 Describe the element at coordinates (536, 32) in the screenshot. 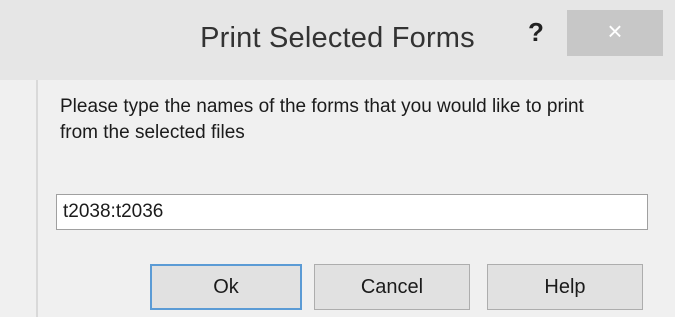

I see `help-question-icon: ?` at that location.